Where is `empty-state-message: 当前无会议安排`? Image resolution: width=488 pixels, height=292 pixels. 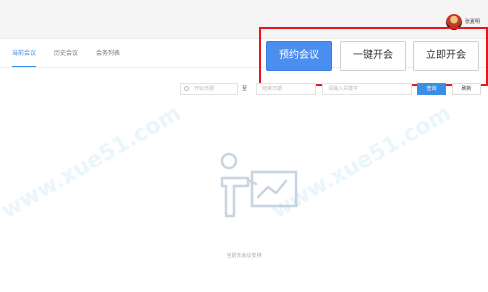 empty-state-message: 当前无会议安排 is located at coordinates (244, 256).